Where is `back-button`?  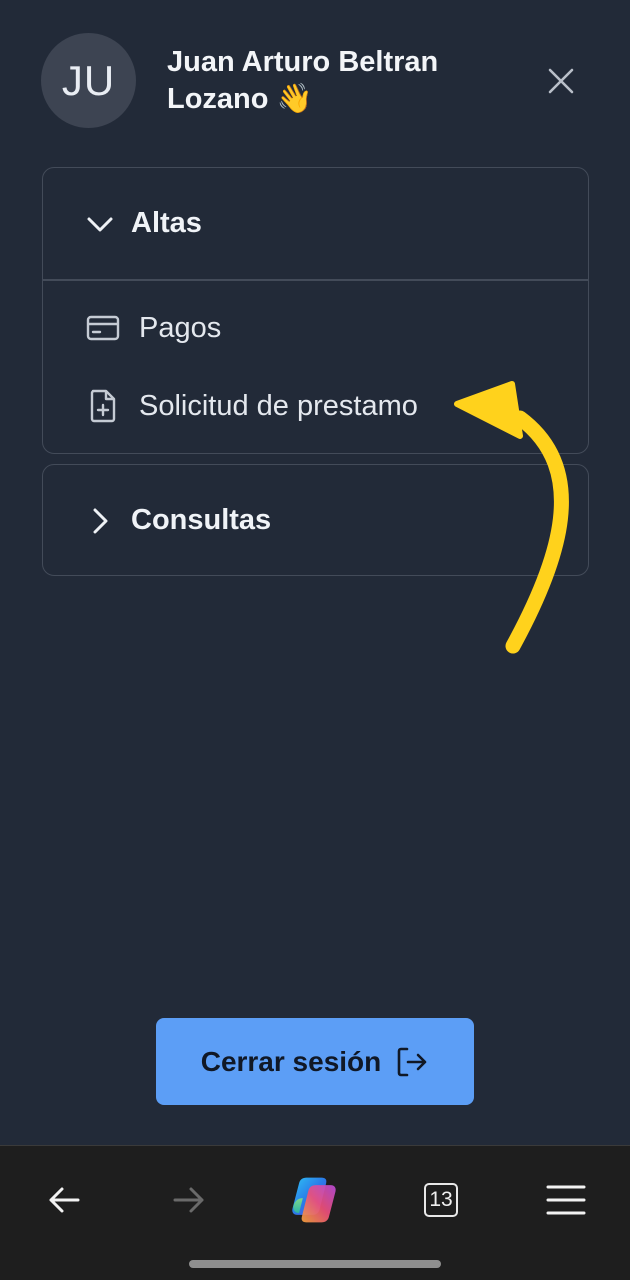
back-button is located at coordinates (64, 1200).